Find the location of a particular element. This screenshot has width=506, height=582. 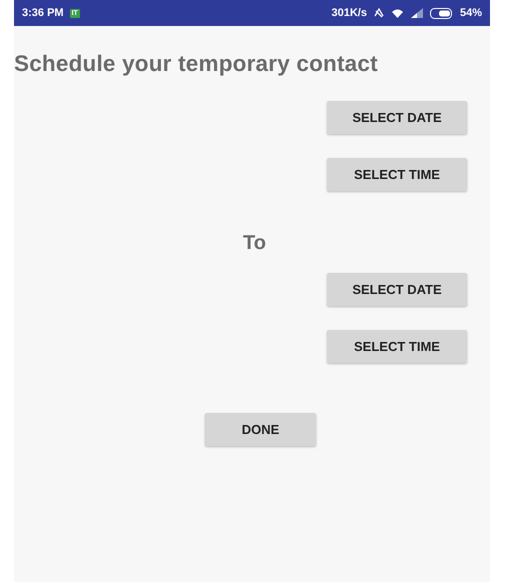

clock-time: 3:36 PM is located at coordinates (43, 13).